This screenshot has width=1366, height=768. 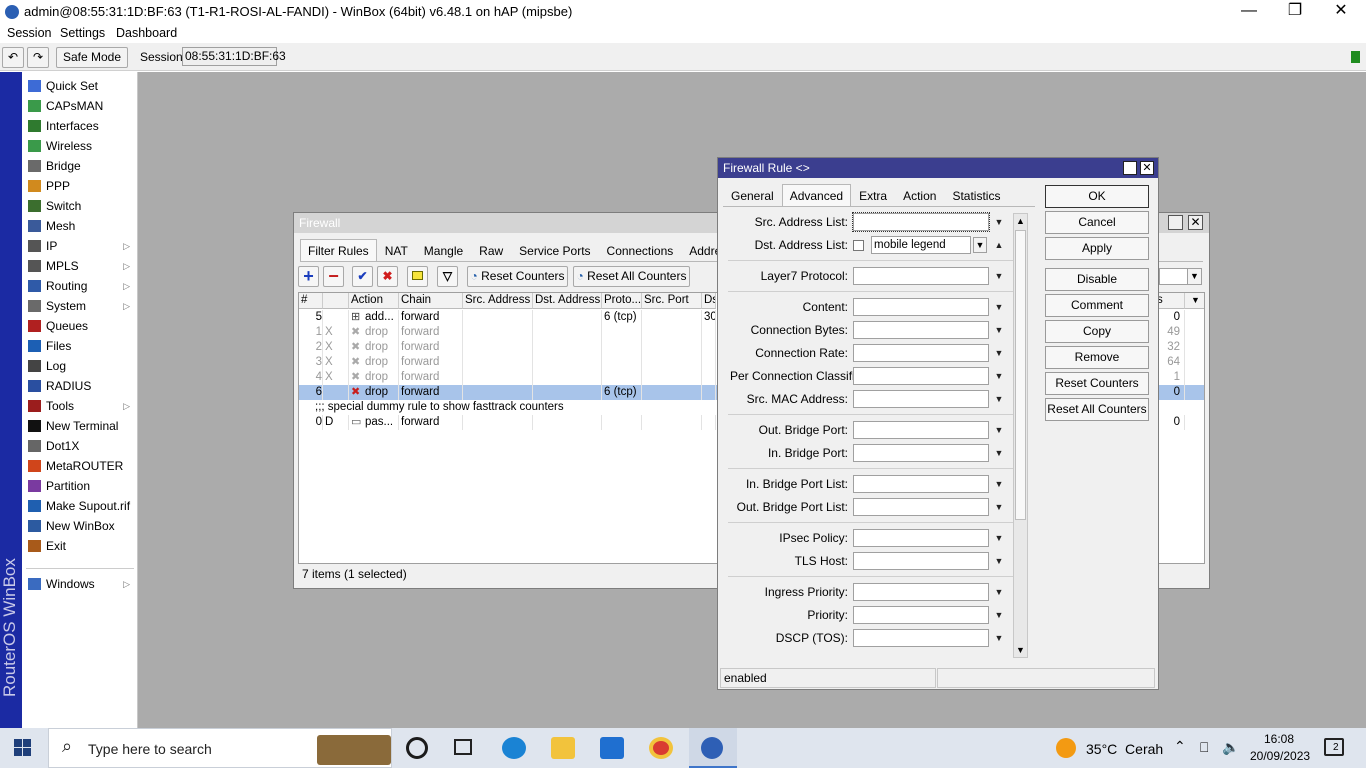 What do you see at coordinates (80, 466) in the screenshot?
I see `sidebar-item-metarouter: MetaROUTER` at bounding box center [80, 466].